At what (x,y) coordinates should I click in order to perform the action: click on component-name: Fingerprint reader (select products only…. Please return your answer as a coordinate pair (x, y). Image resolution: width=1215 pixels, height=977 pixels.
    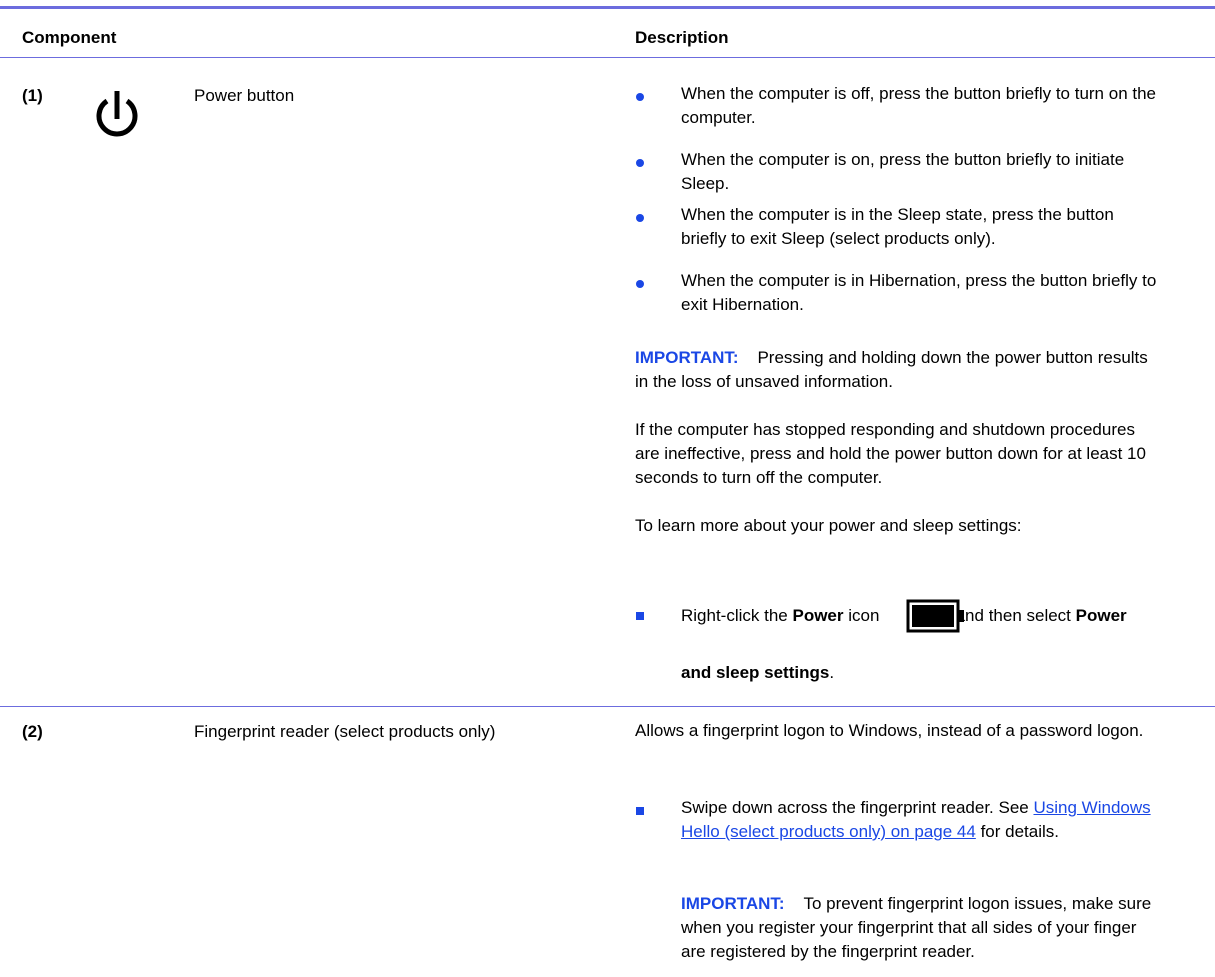
    Looking at the image, I should click on (345, 731).